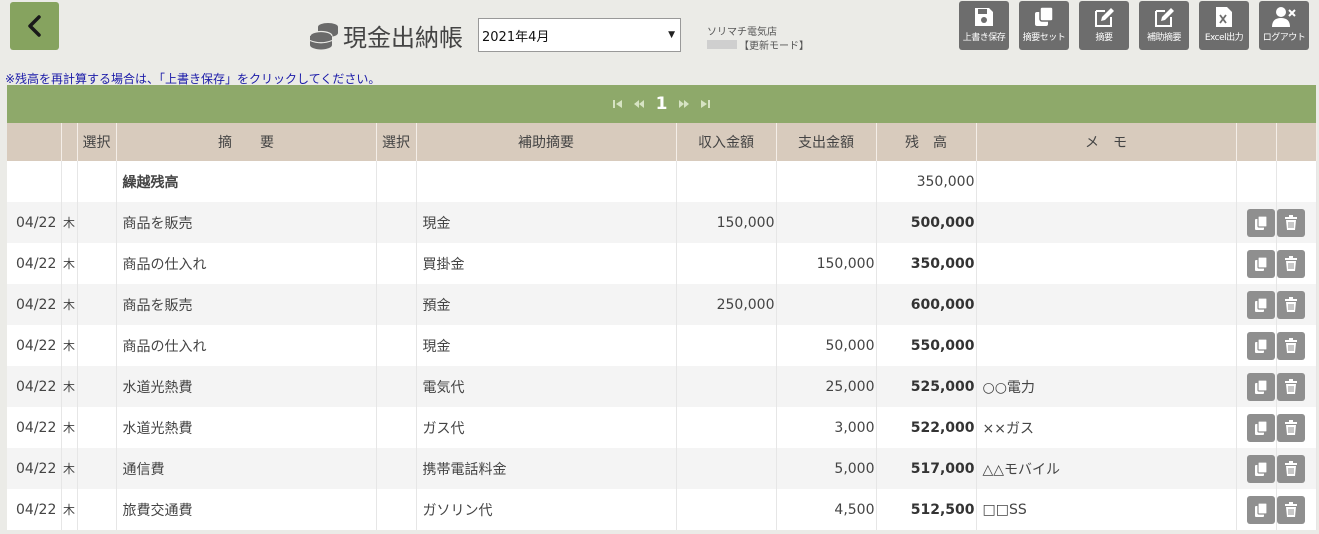 The image size is (1319, 534). I want to click on sub-summary-button: 補助摘要, so click(1164, 25).